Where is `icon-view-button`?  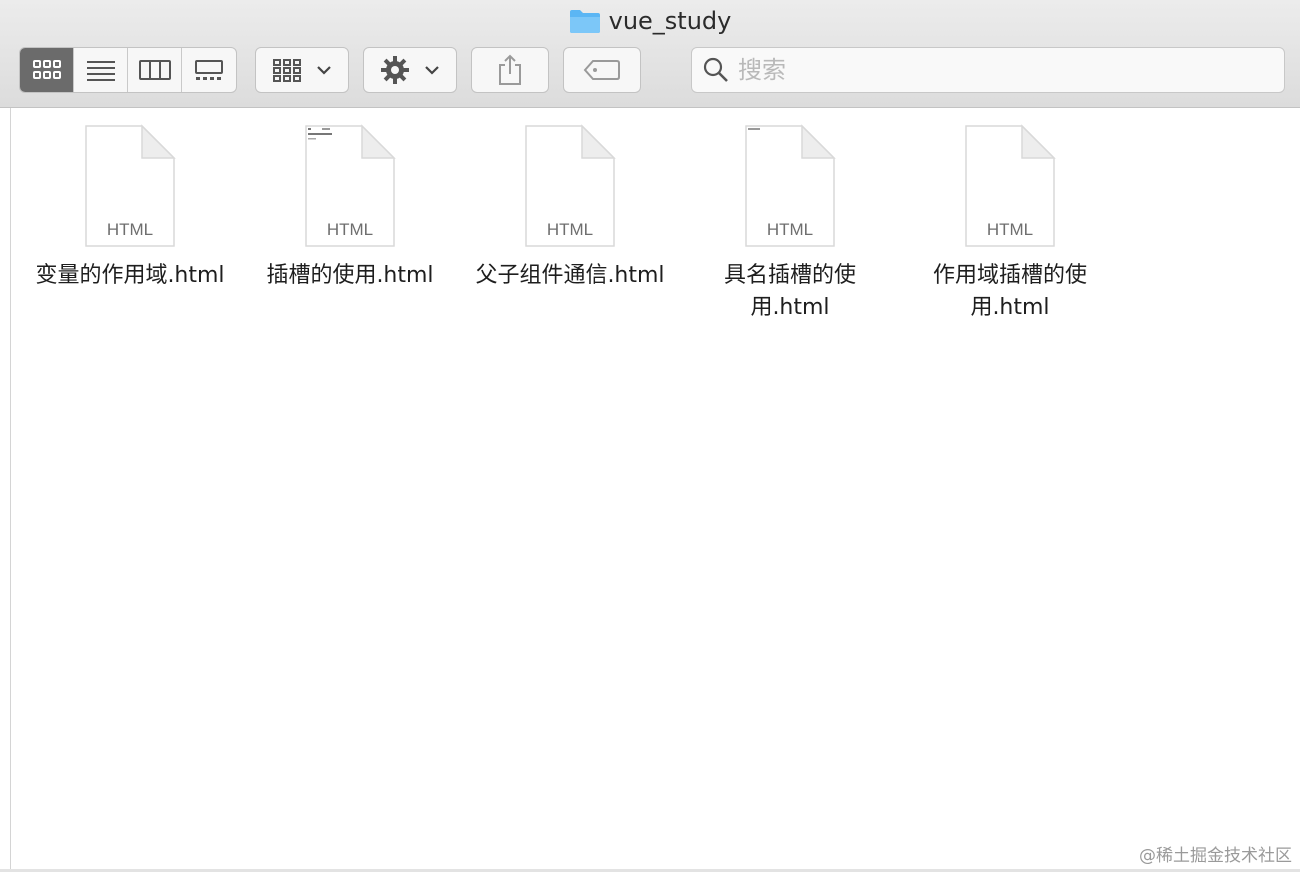 icon-view-button is located at coordinates (47, 70).